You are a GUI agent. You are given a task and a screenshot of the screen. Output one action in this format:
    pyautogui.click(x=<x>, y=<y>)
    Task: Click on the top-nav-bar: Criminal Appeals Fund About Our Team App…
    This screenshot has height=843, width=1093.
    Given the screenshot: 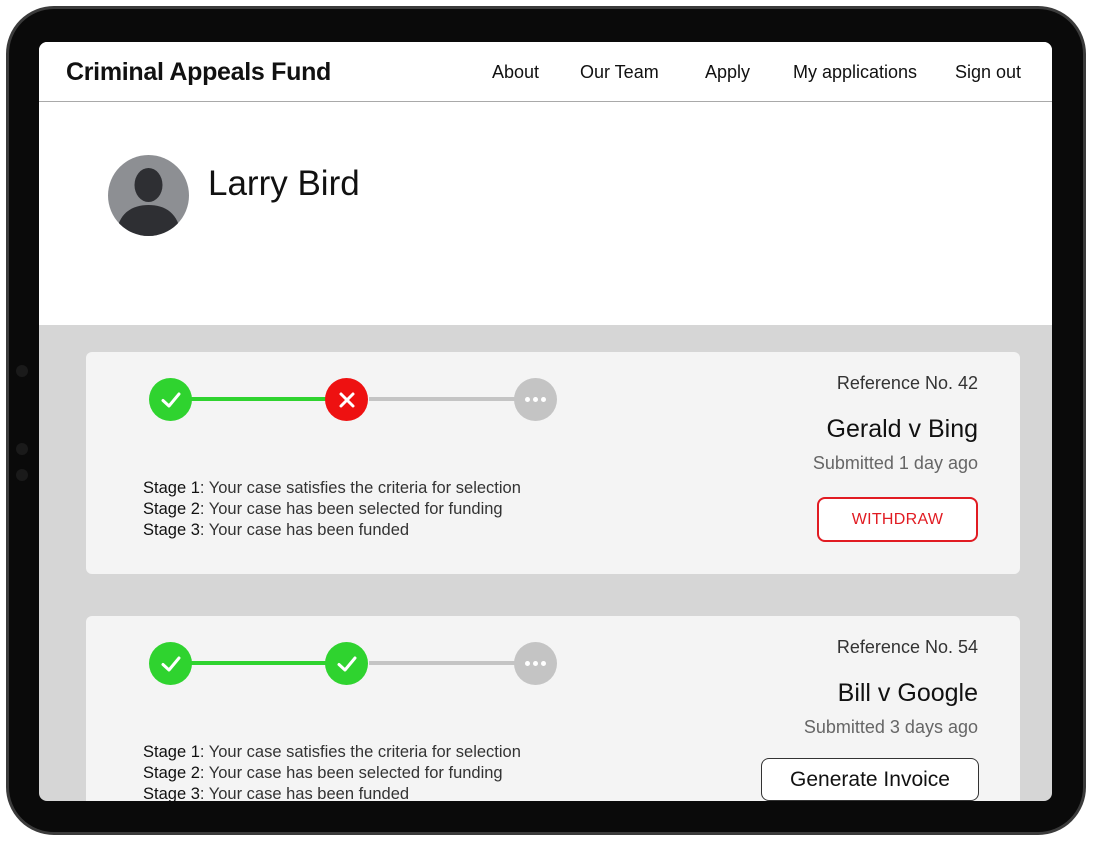 What is the action you would take?
    pyautogui.click(x=545, y=72)
    